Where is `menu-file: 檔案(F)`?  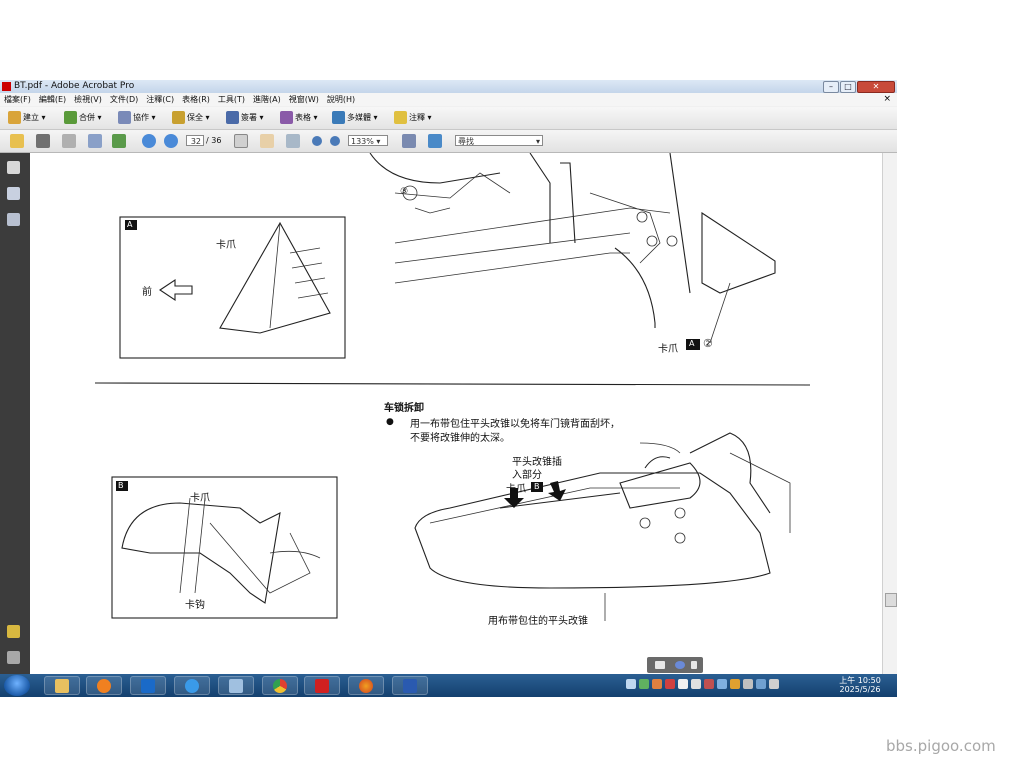 menu-file: 檔案(F) is located at coordinates (17, 99).